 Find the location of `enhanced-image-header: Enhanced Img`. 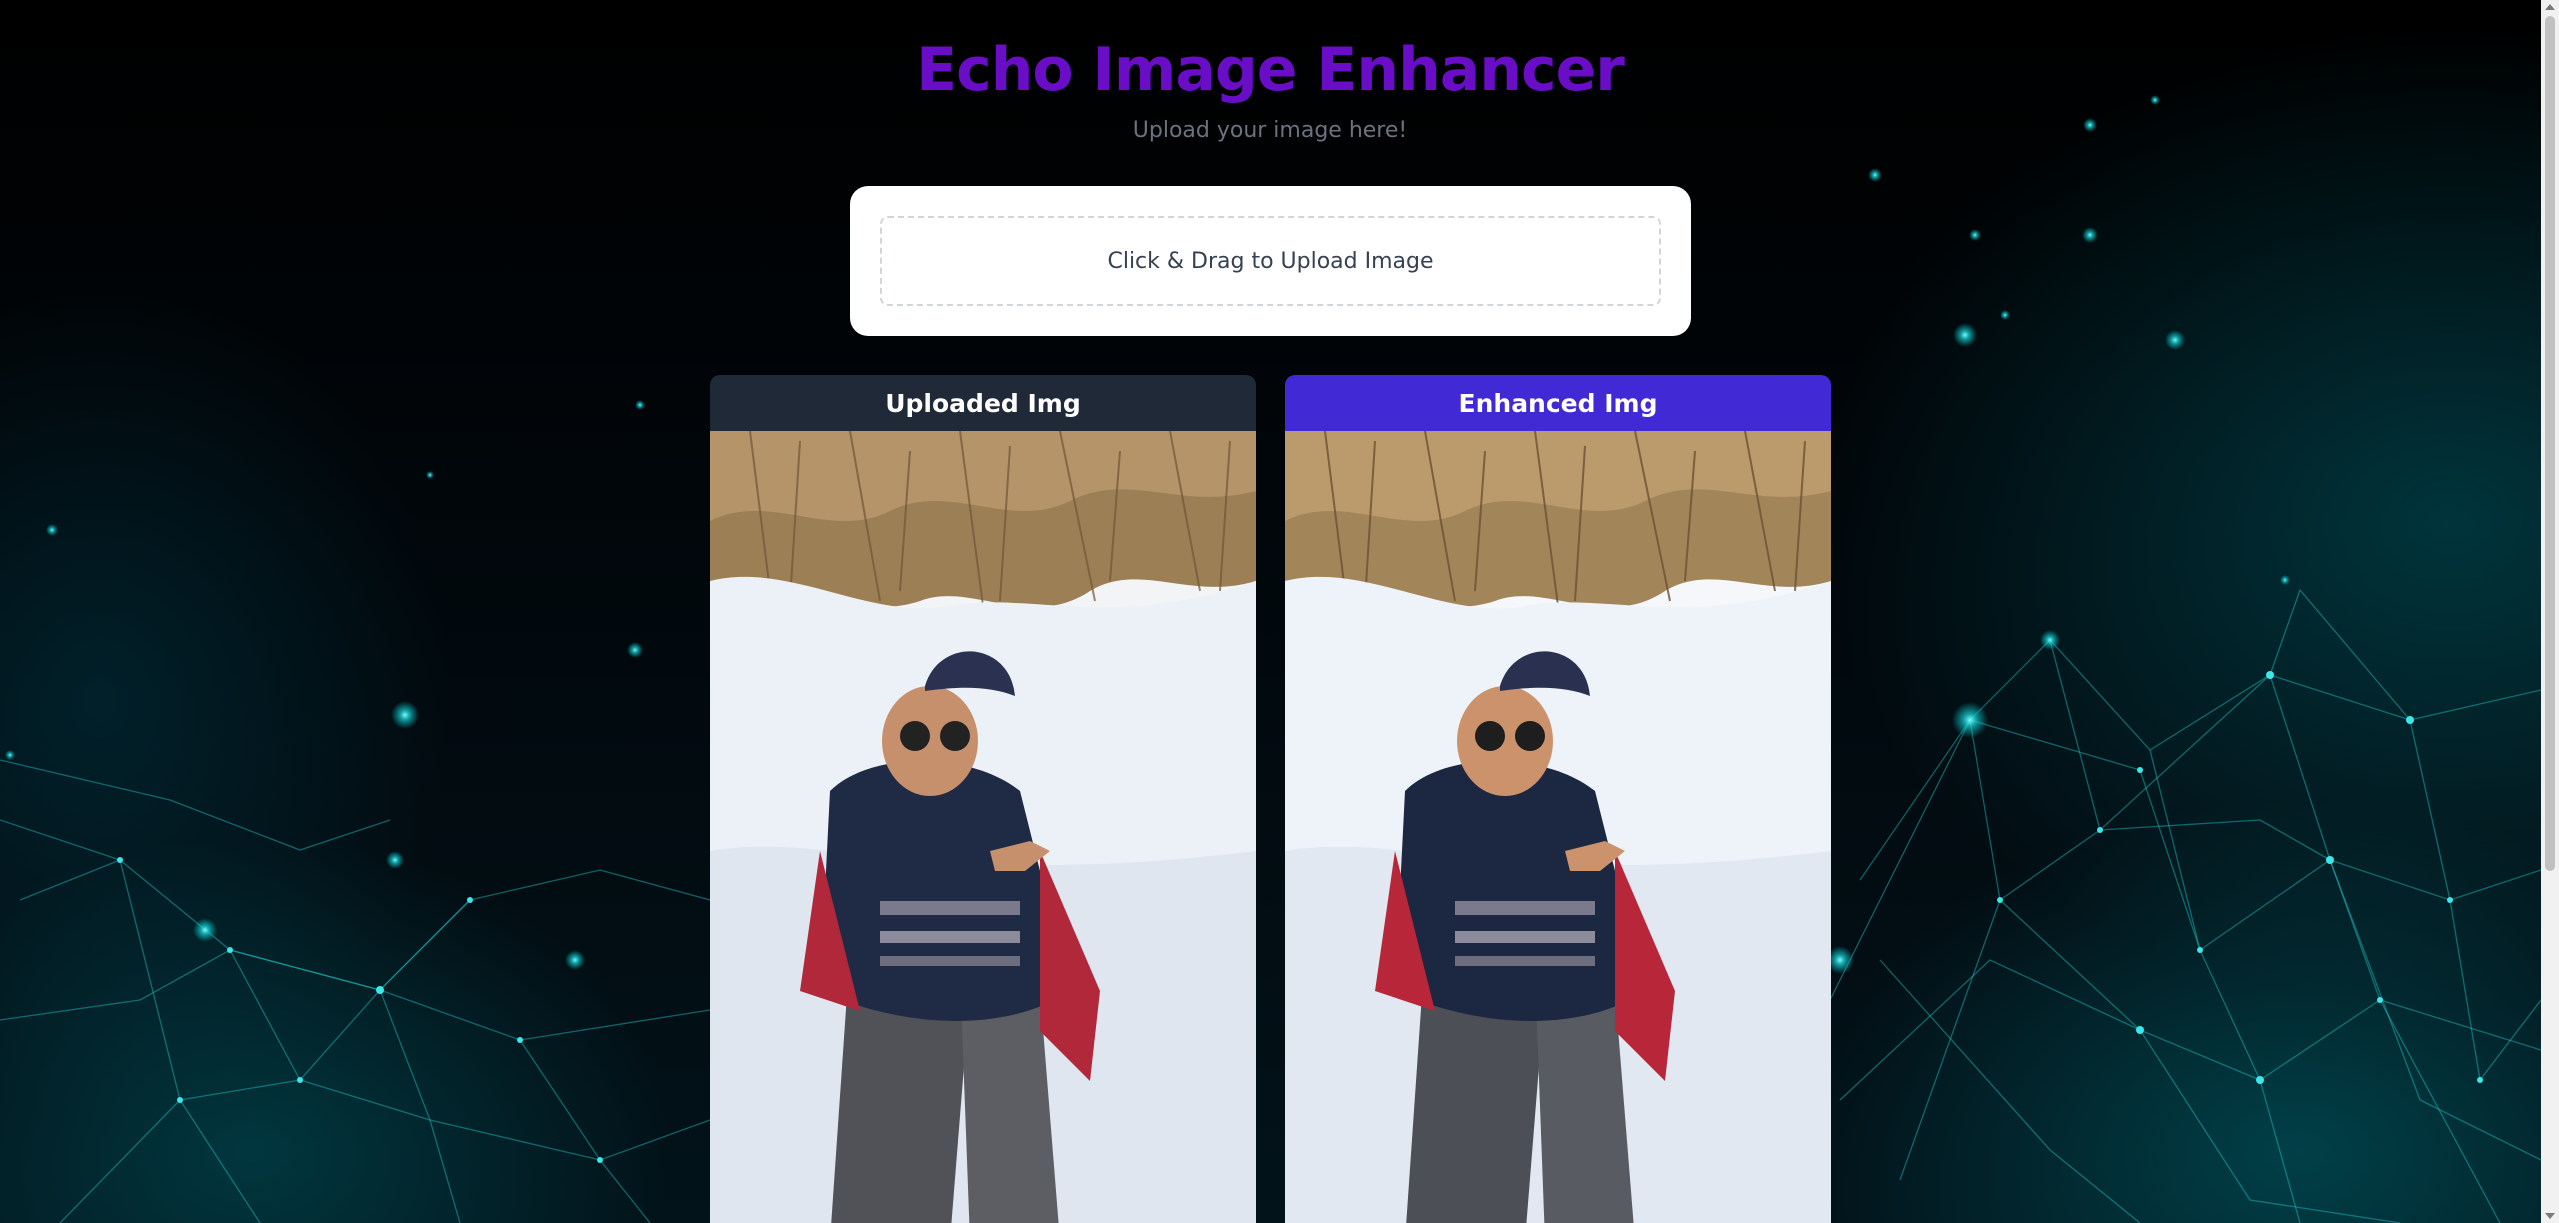

enhanced-image-header: Enhanced Img is located at coordinates (1558, 403).